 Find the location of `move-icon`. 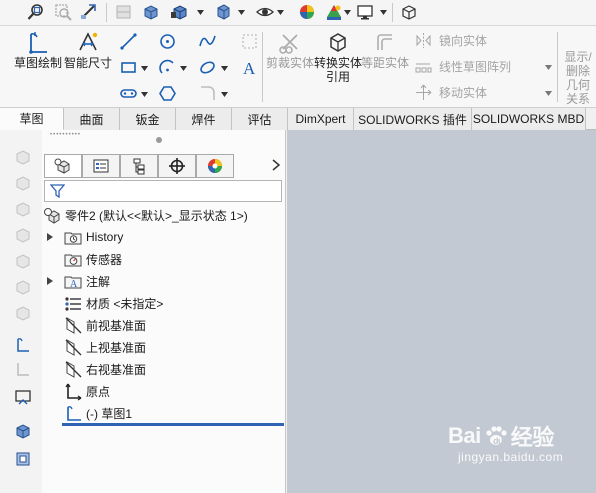

move-icon is located at coordinates (423, 92).